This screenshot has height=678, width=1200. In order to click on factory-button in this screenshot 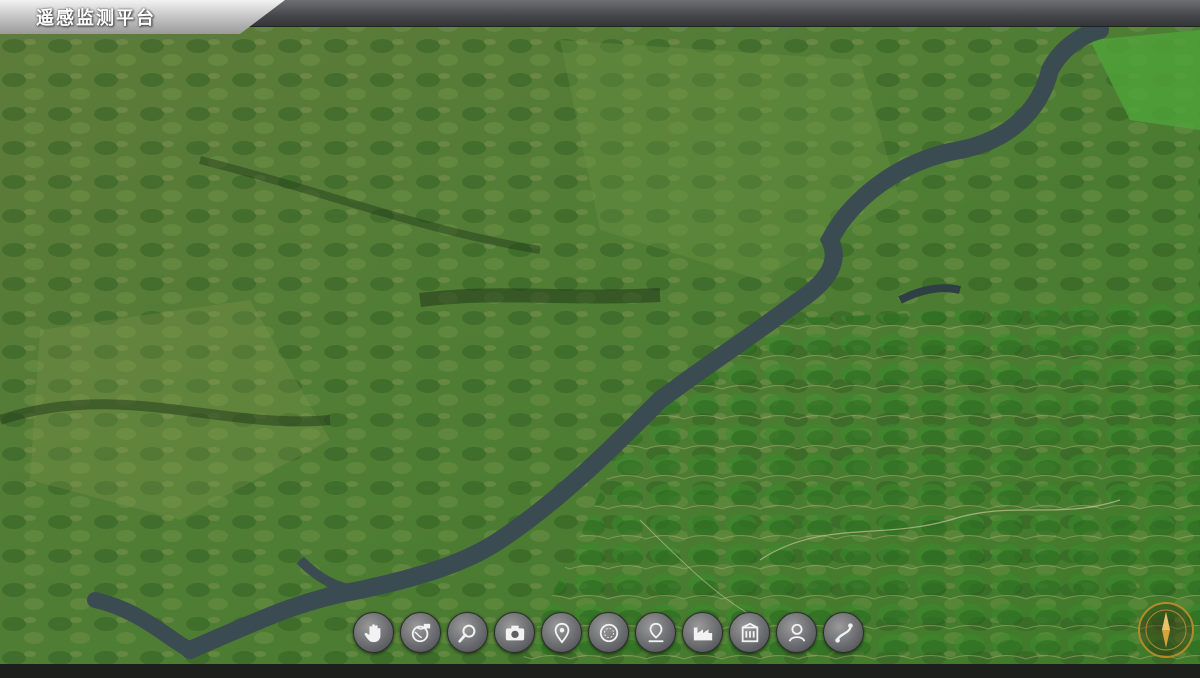, I will do `click(702, 632)`.